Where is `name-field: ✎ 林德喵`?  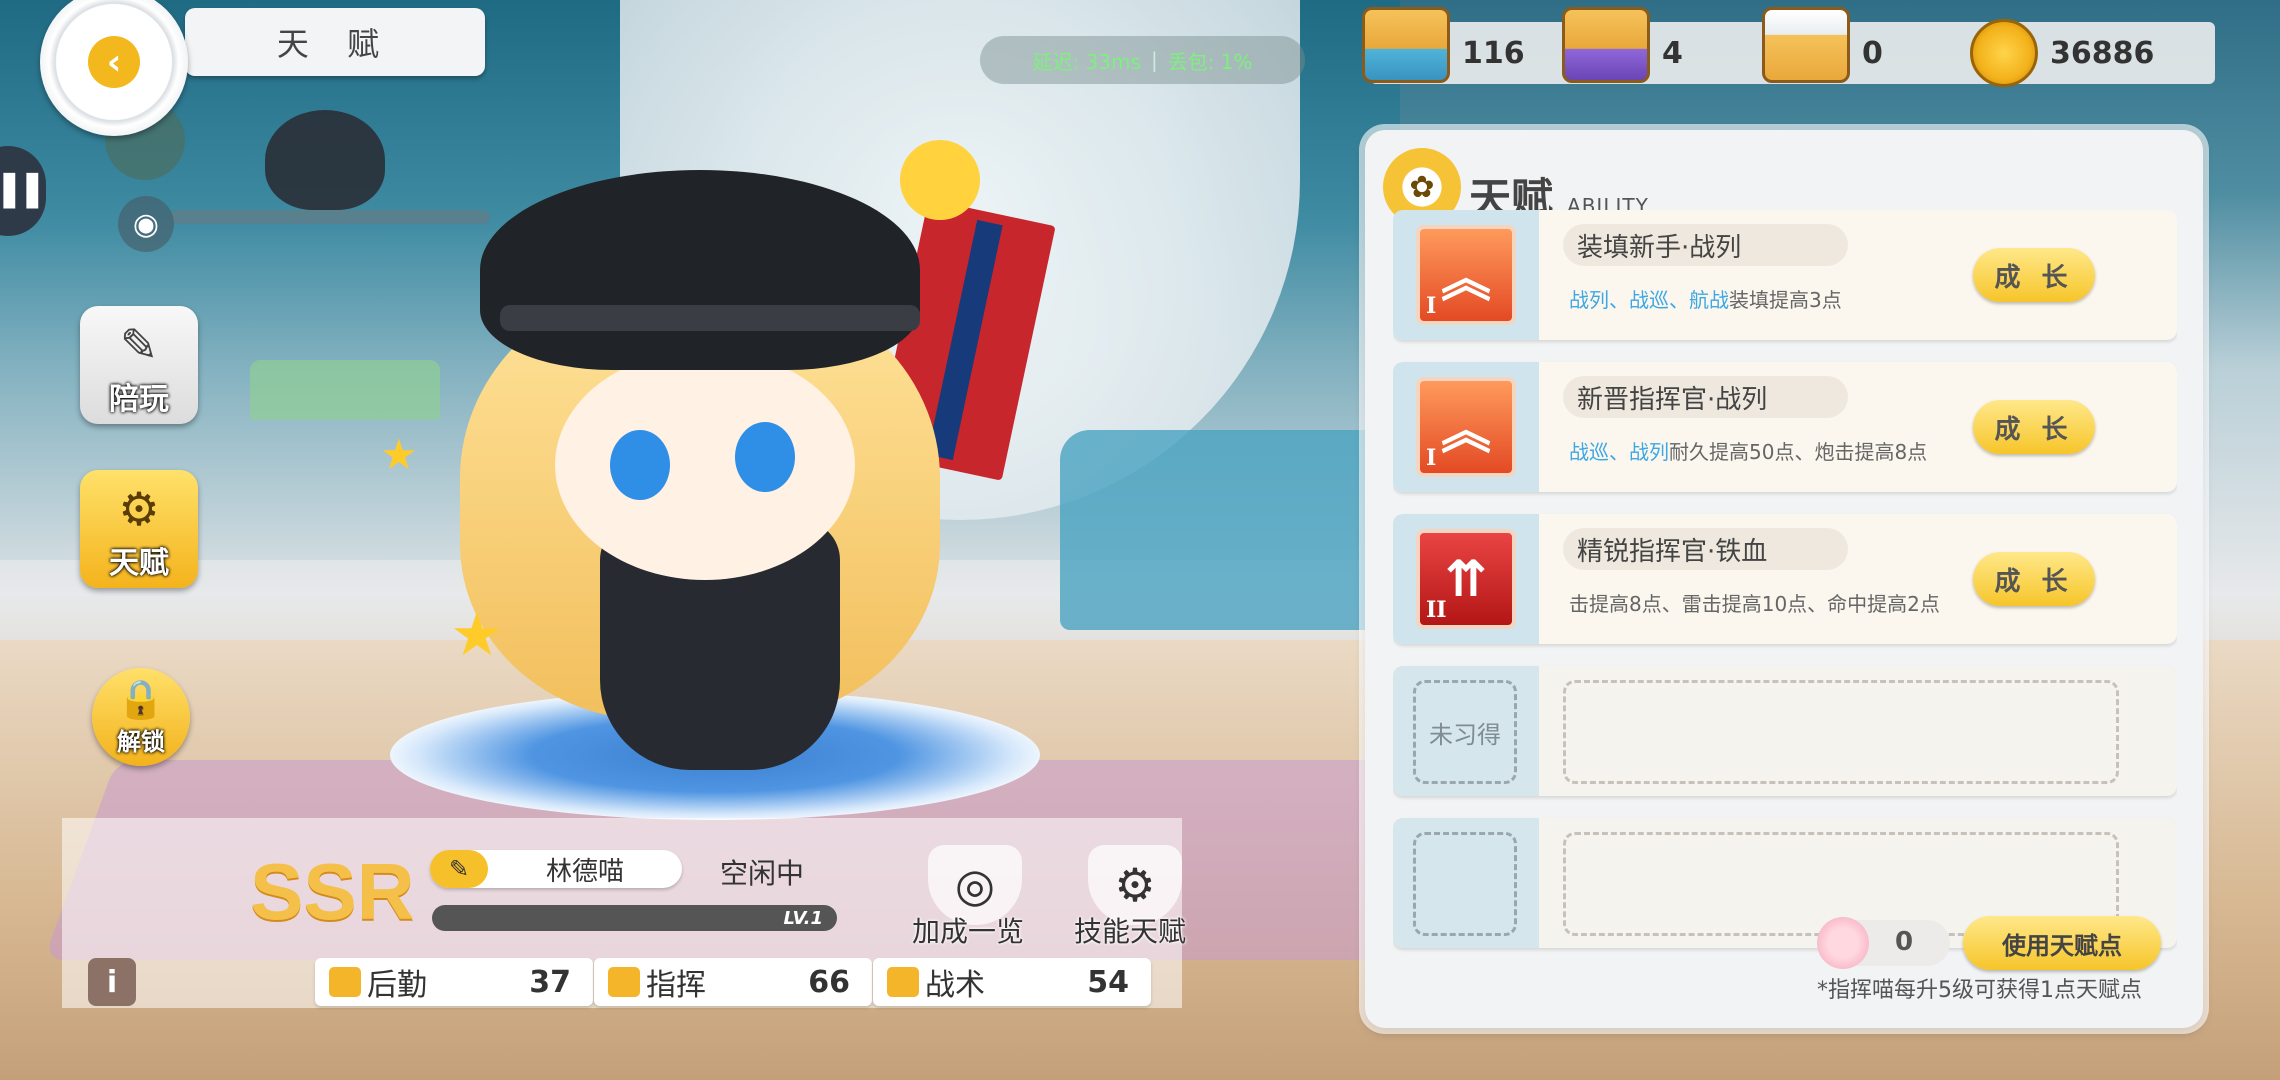
name-field: ✎ 林德喵 is located at coordinates (556, 869).